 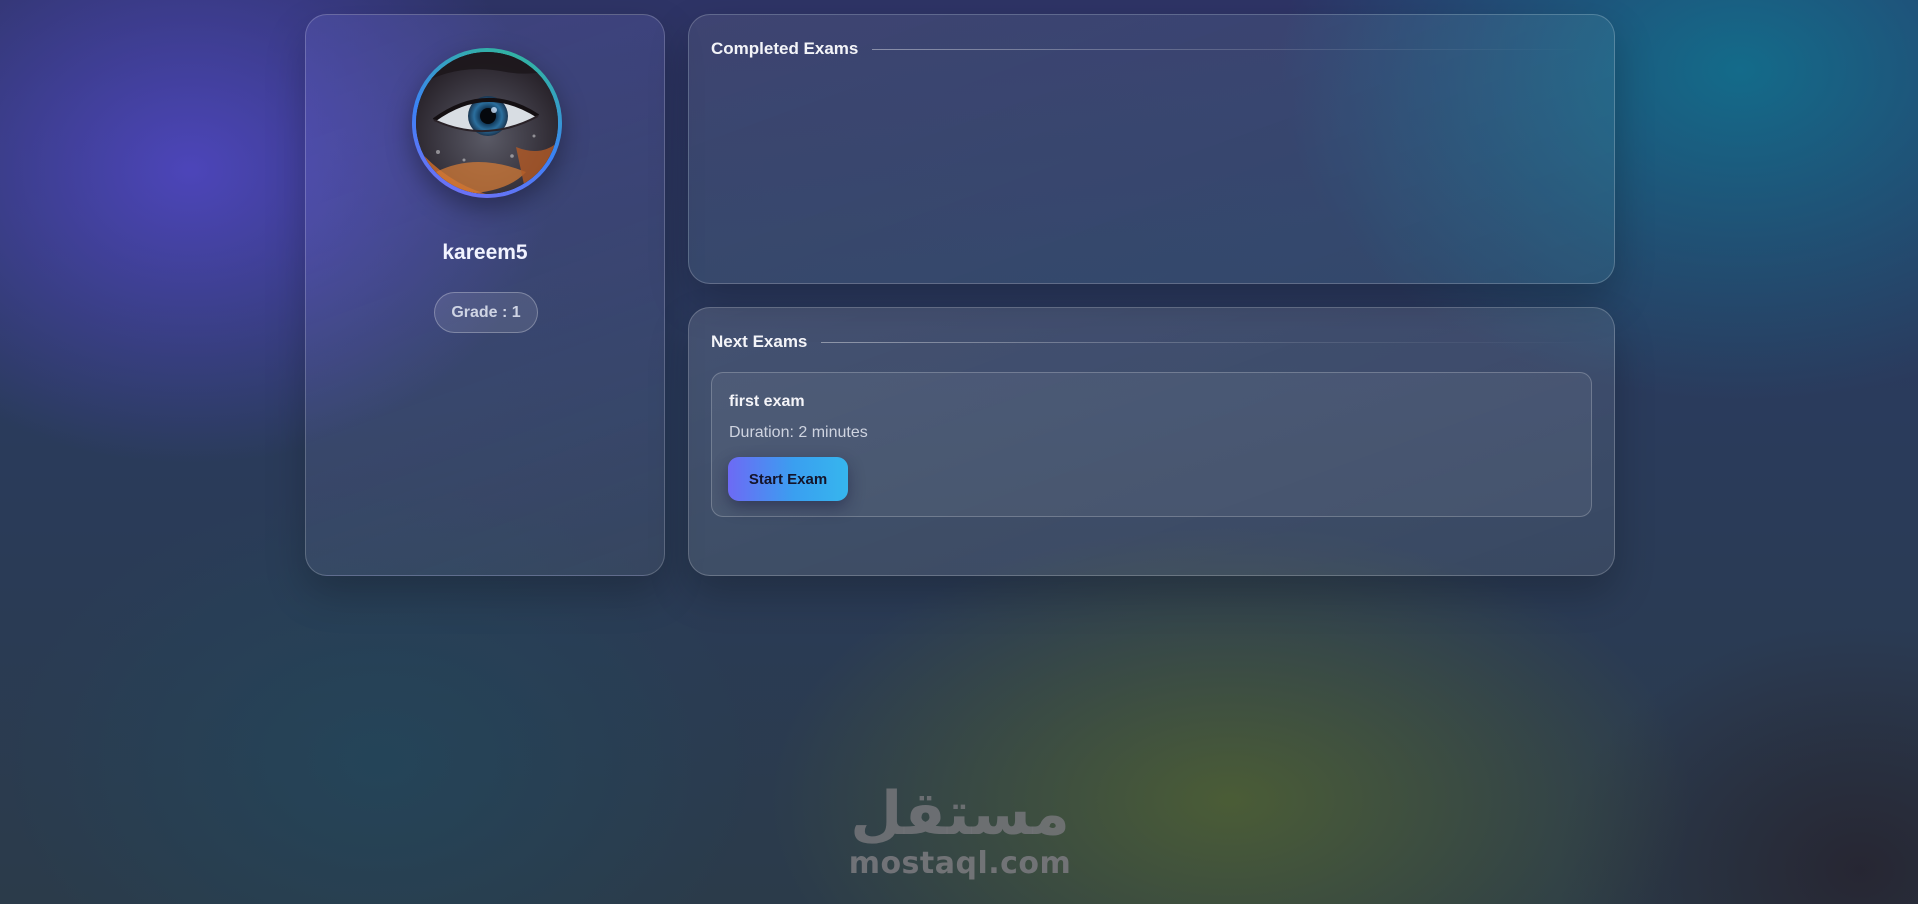 I want to click on grade-badge: Grade : 1, so click(x=486, y=312).